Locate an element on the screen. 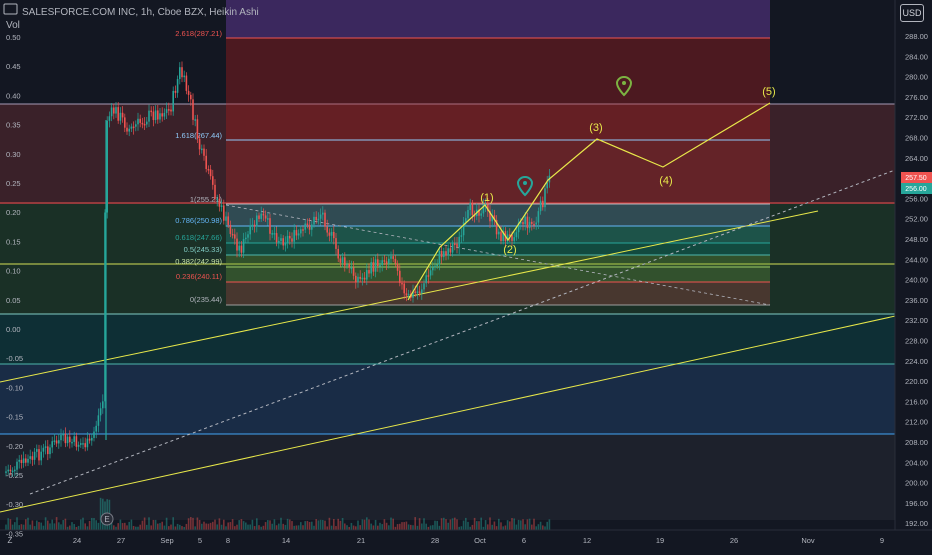  e-earnings-icon: E is located at coordinates (107, 519).